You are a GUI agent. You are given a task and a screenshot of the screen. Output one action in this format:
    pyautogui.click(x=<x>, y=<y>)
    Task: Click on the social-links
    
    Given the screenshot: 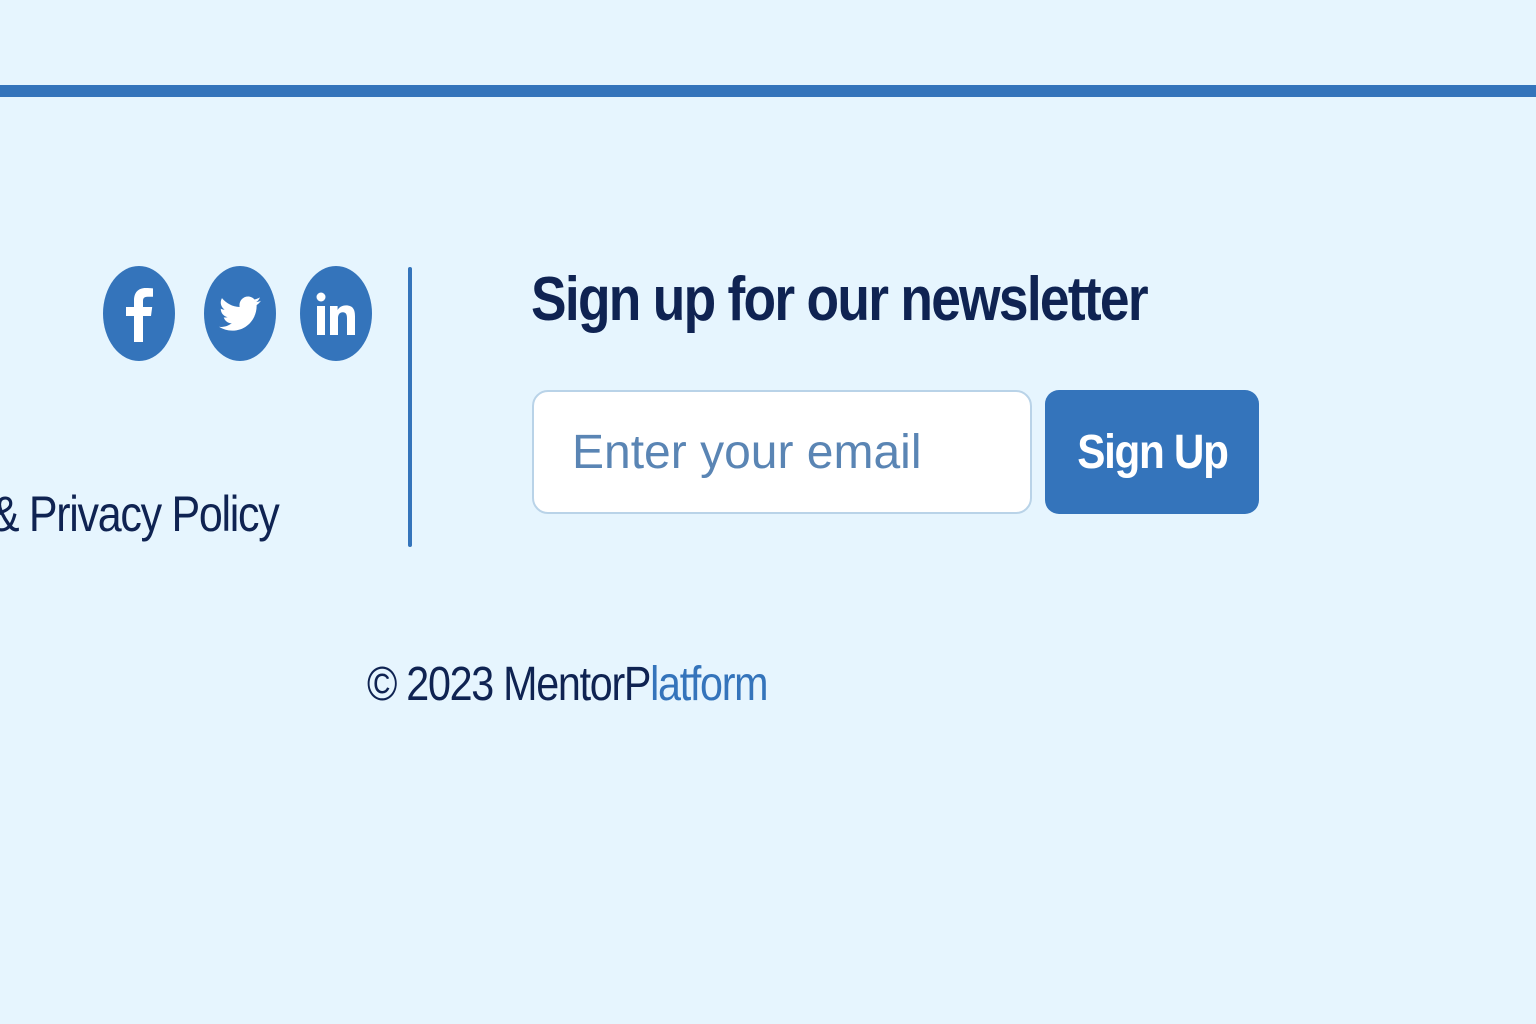 What is the action you would take?
    pyautogui.click(x=238, y=313)
    